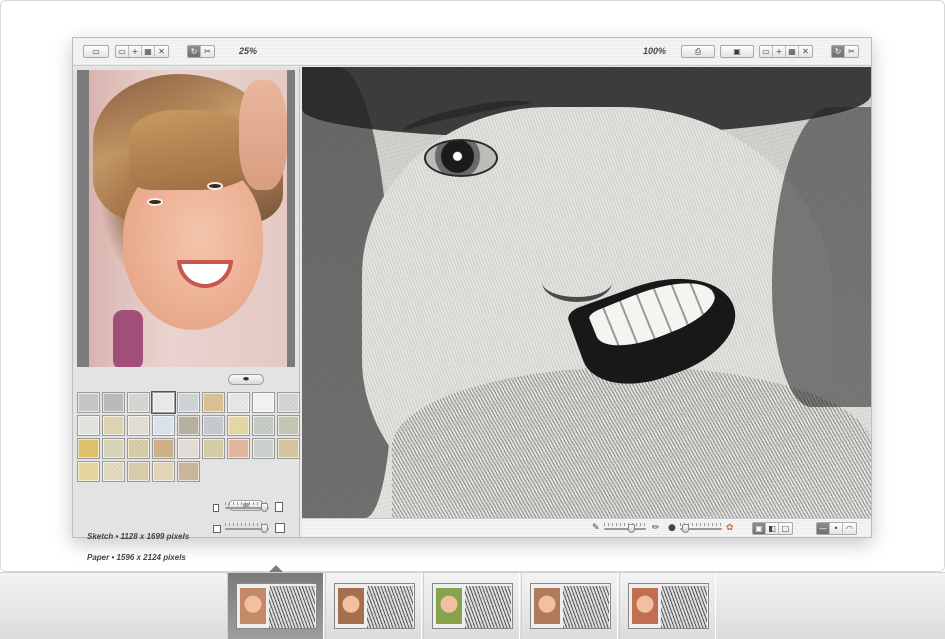  What do you see at coordinates (672, 528) in the screenshot?
I see `gray-circle-icon: ●` at bounding box center [672, 528].